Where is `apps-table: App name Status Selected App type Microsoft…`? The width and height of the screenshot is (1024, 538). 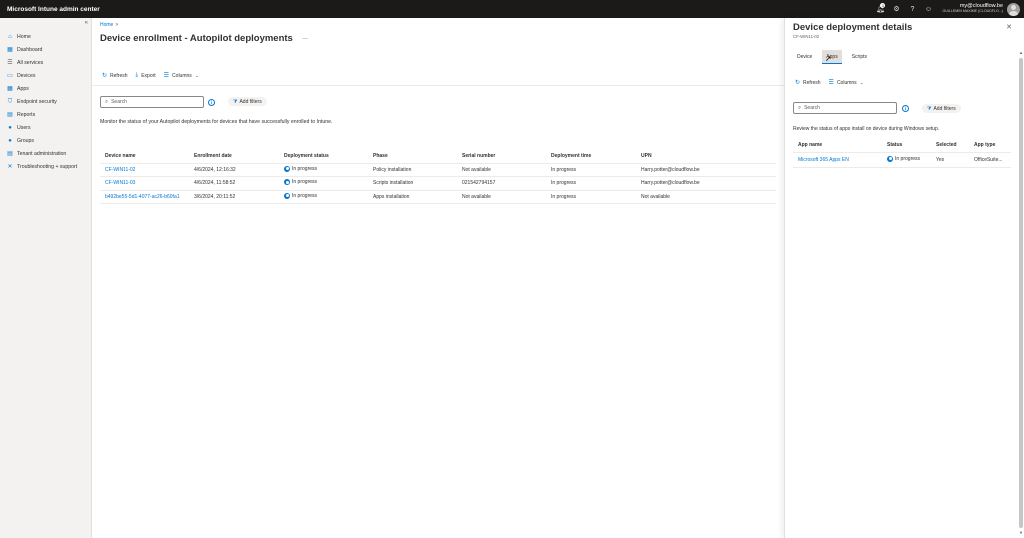 apps-table: App name Status Selected App type Microsoft… is located at coordinates (902, 153).